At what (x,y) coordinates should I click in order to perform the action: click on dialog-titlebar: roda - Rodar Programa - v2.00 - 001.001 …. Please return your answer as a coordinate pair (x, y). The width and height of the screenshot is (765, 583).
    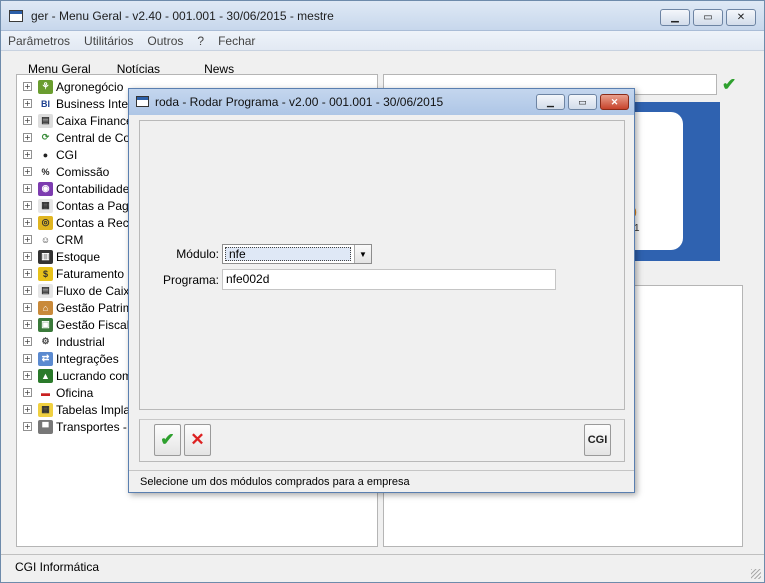
    Looking at the image, I should click on (381, 102).